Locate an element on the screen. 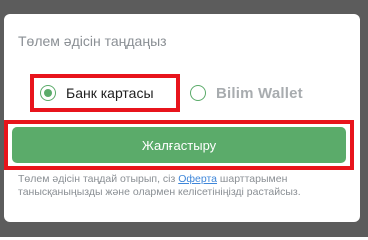 Image resolution: width=368 pixels, height=240 pixels. bilim-wallet-logo: Bilim Wallet is located at coordinates (259, 93).